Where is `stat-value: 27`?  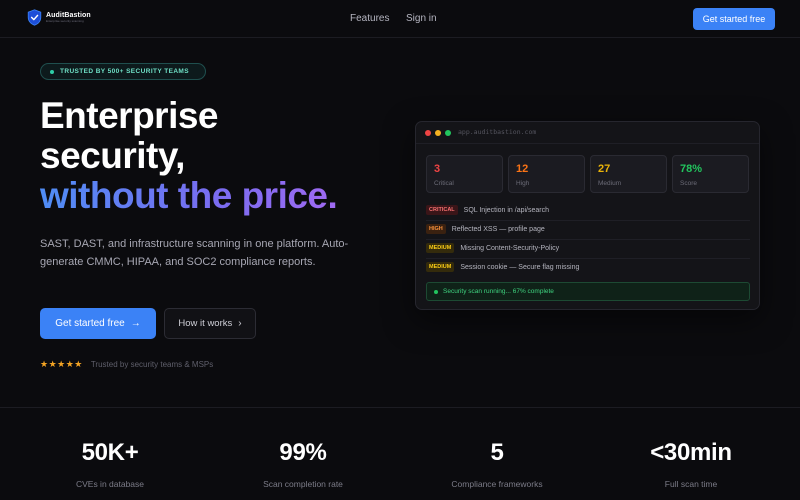
stat-value: 27 is located at coordinates (604, 169).